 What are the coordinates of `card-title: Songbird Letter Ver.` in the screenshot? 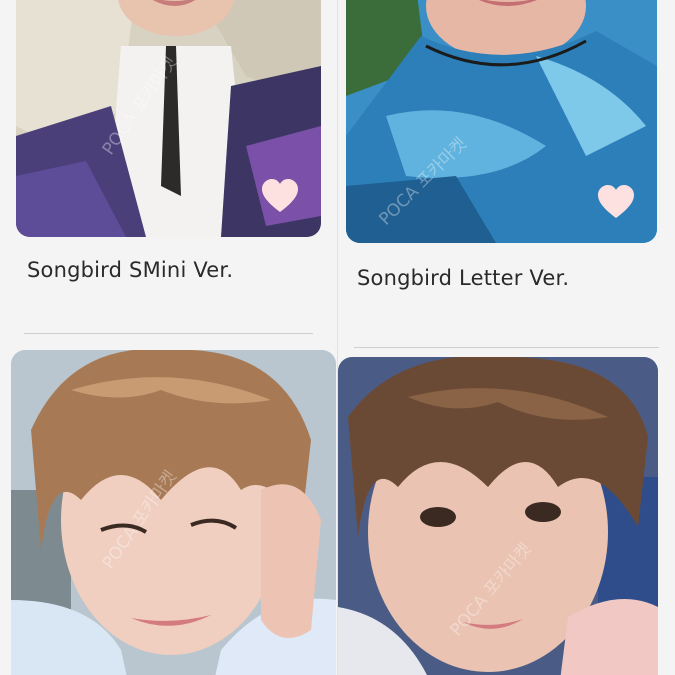 It's located at (463, 278).